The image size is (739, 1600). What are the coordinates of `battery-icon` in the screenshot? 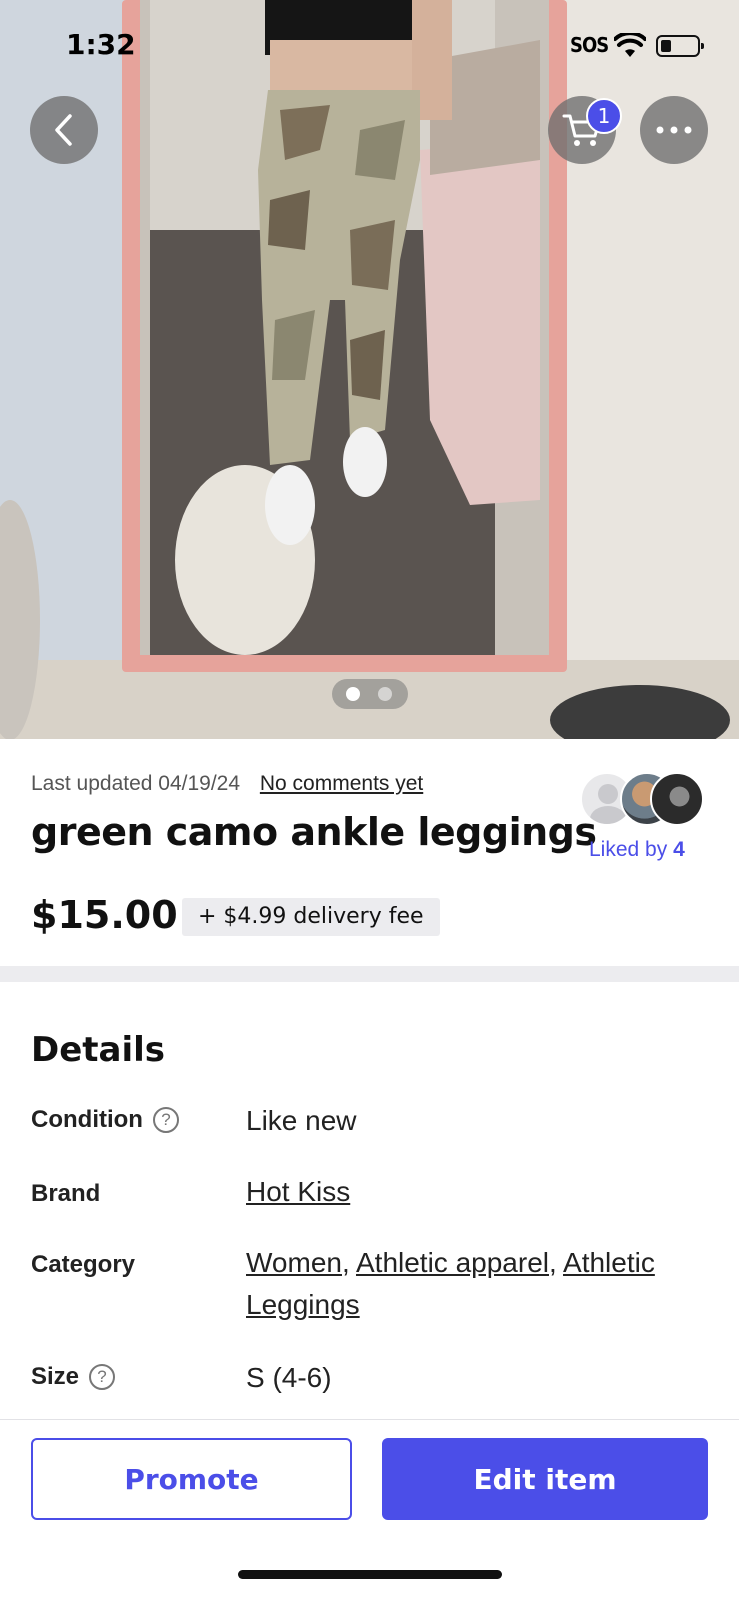 It's located at (680, 46).